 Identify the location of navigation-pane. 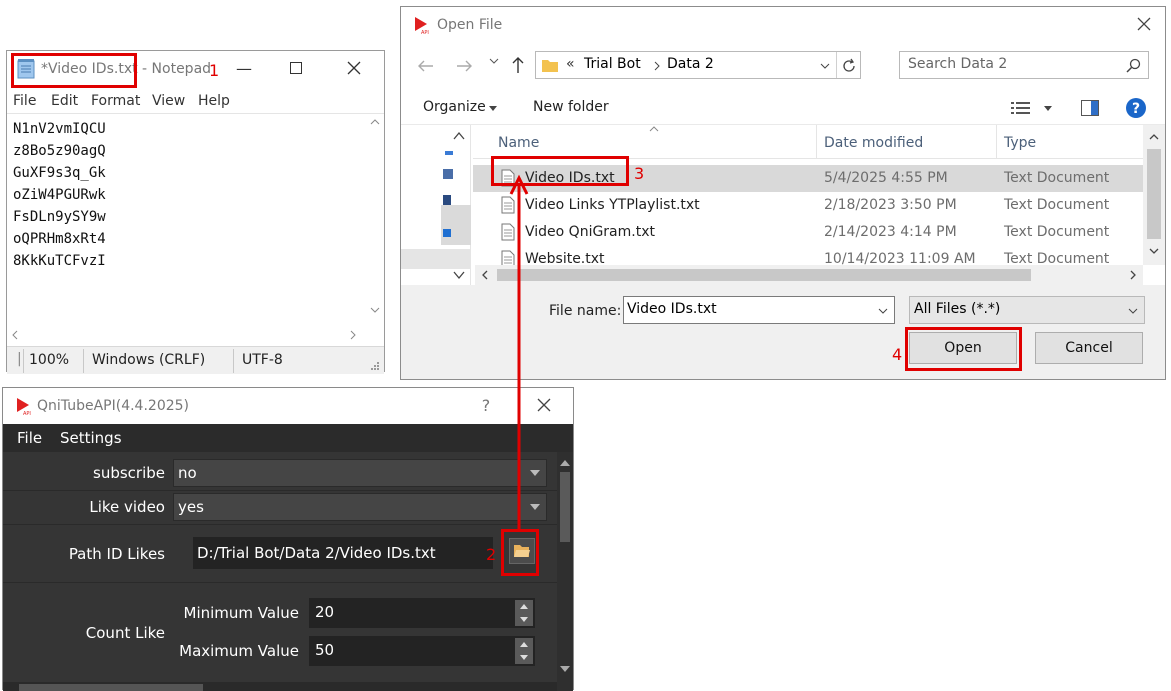
(436, 205).